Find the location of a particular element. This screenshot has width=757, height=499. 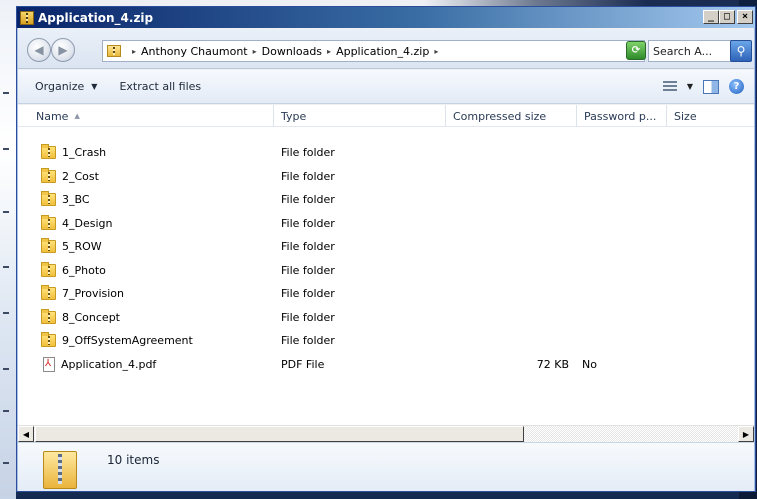

forward-arrow-icon: ▶ is located at coordinates (63, 50).